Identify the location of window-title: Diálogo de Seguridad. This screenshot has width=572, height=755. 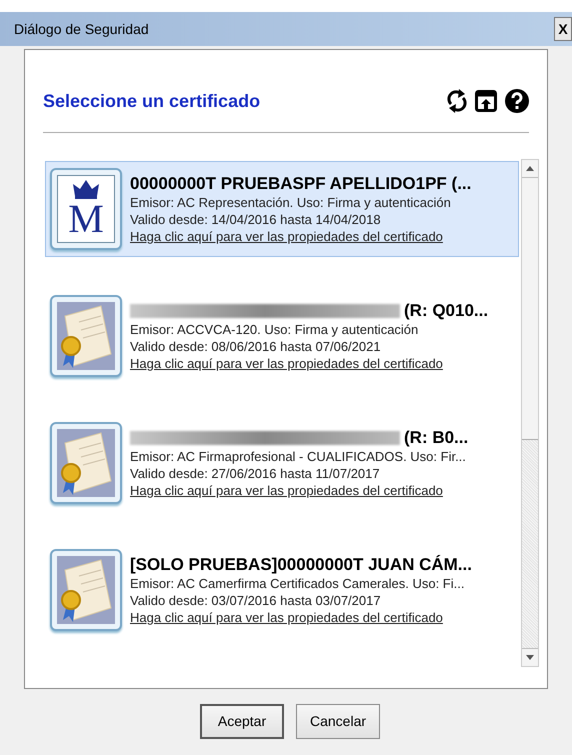
(81, 29).